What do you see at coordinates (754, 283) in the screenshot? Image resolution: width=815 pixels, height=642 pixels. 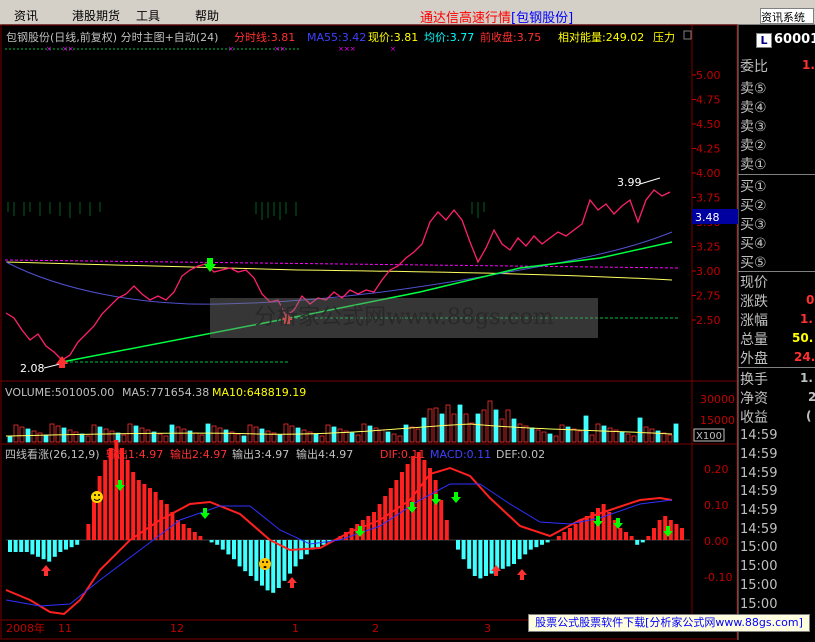 I see `stat-label-price: 现价` at bounding box center [754, 283].